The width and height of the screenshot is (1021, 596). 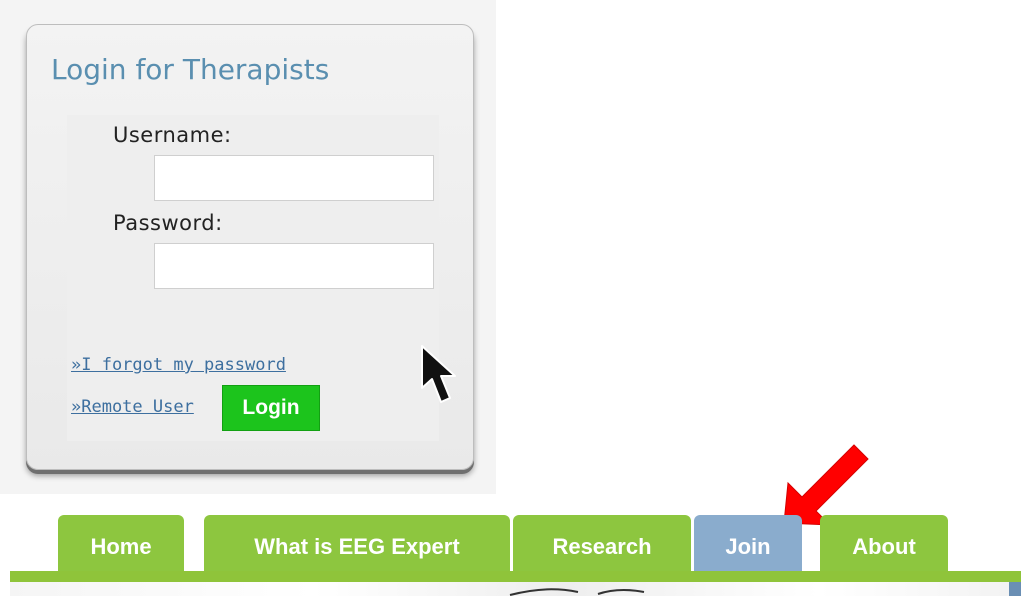 I want to click on nav-tab-join: Join, so click(x=748, y=544).